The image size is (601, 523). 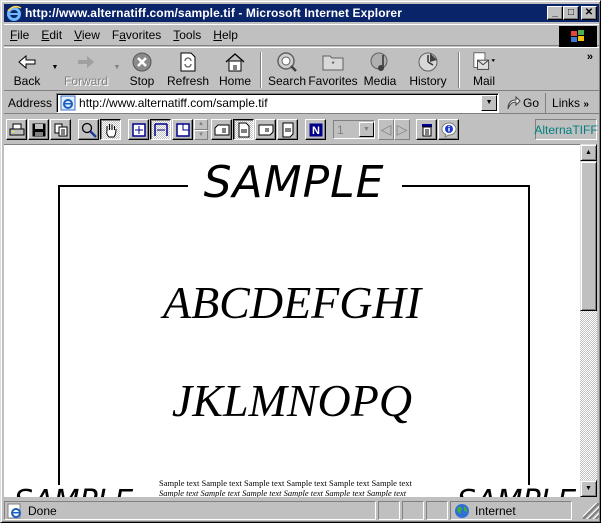 I want to click on resize-grip, so click(x=591, y=510).